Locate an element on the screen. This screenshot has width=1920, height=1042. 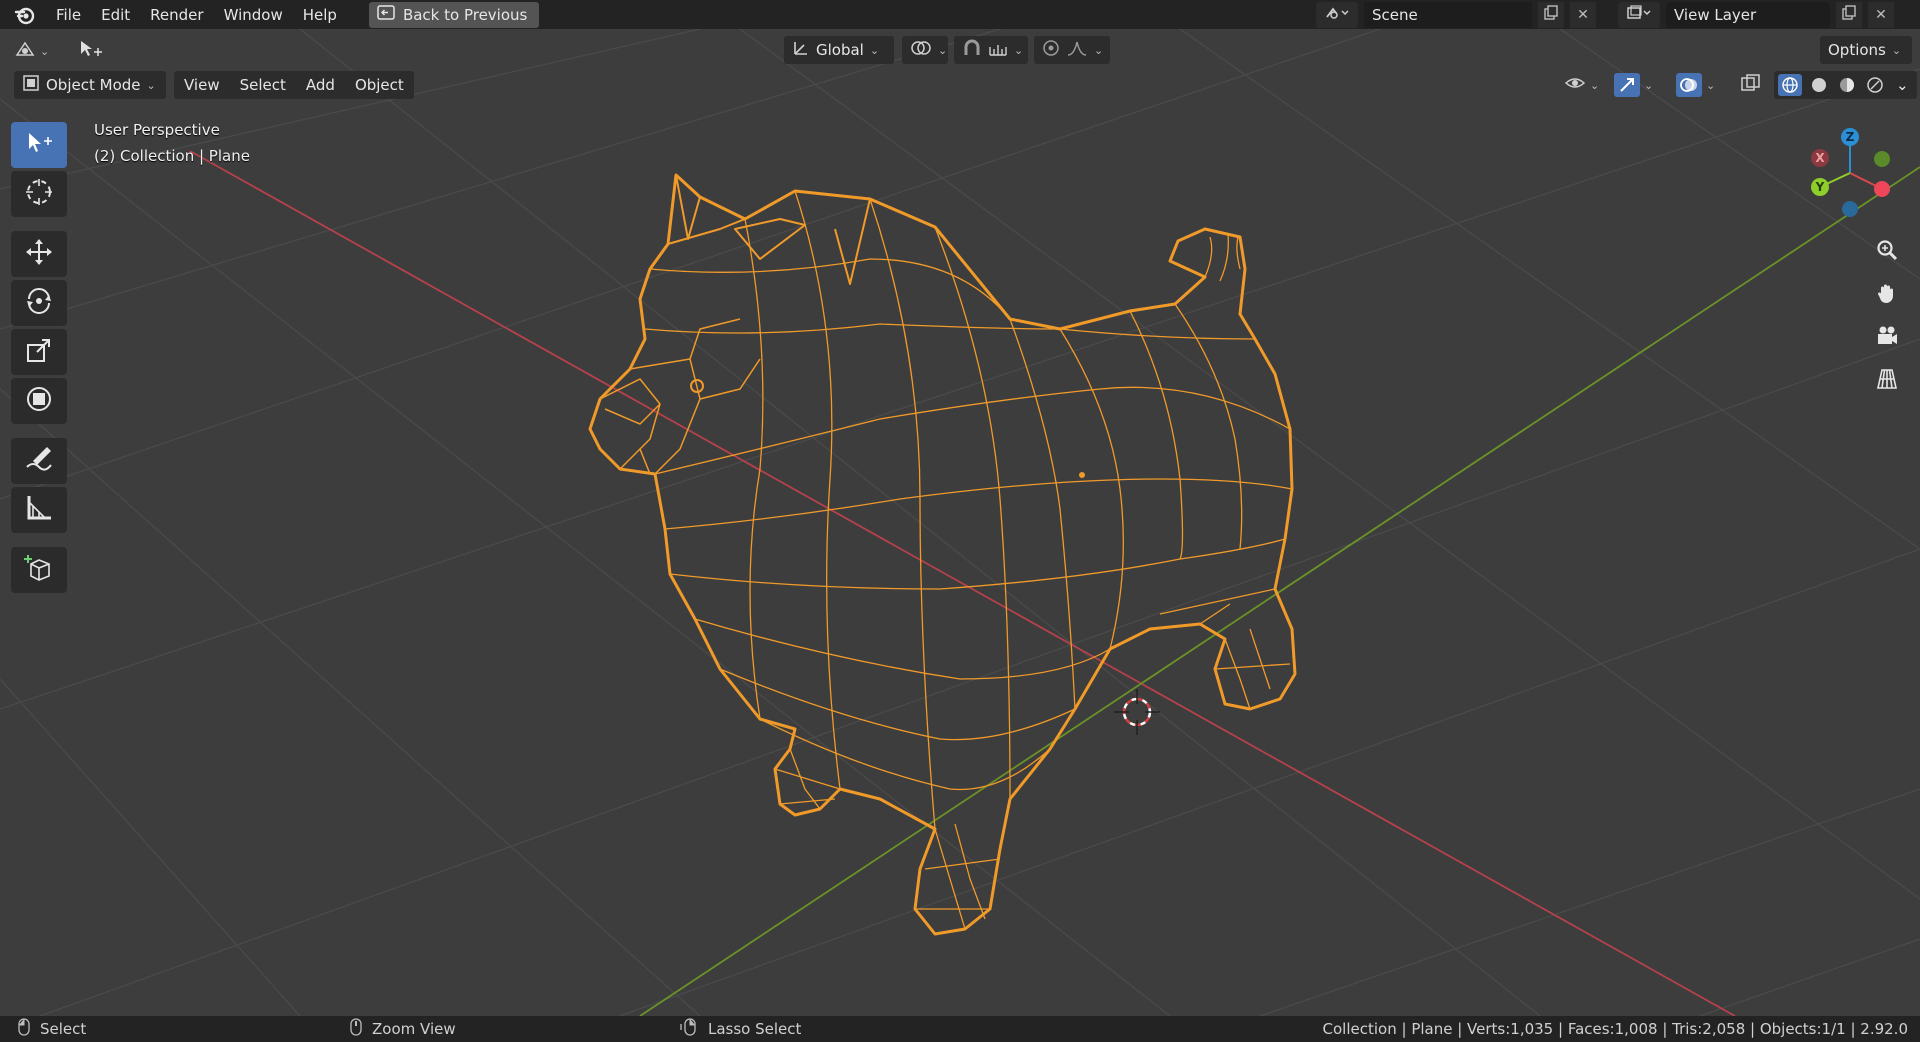
move-tool is located at coordinates (39, 254).